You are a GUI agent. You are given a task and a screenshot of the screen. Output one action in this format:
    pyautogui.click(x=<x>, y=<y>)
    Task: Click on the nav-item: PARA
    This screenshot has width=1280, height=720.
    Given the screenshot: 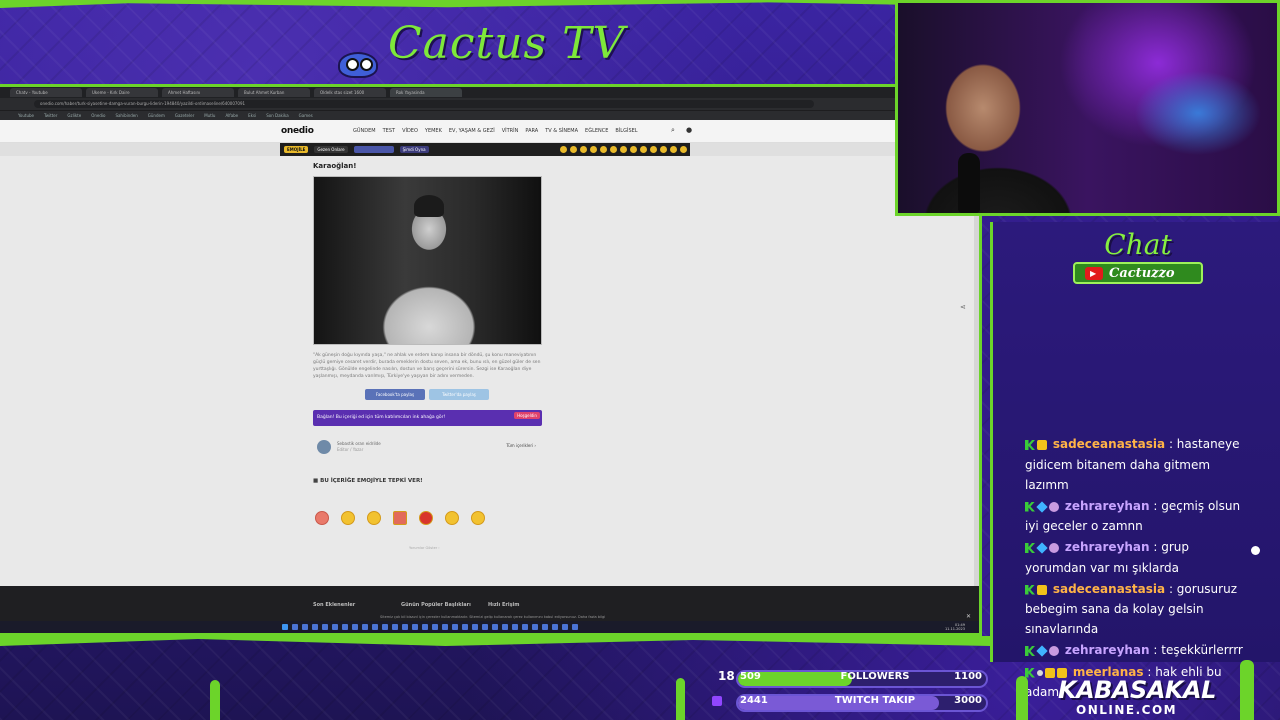 What is the action you would take?
    pyautogui.click(x=531, y=131)
    